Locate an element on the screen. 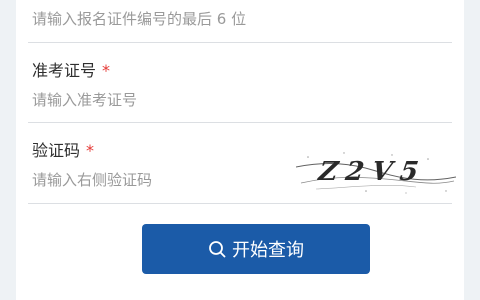  exam-number-input is located at coordinates (240, 100).